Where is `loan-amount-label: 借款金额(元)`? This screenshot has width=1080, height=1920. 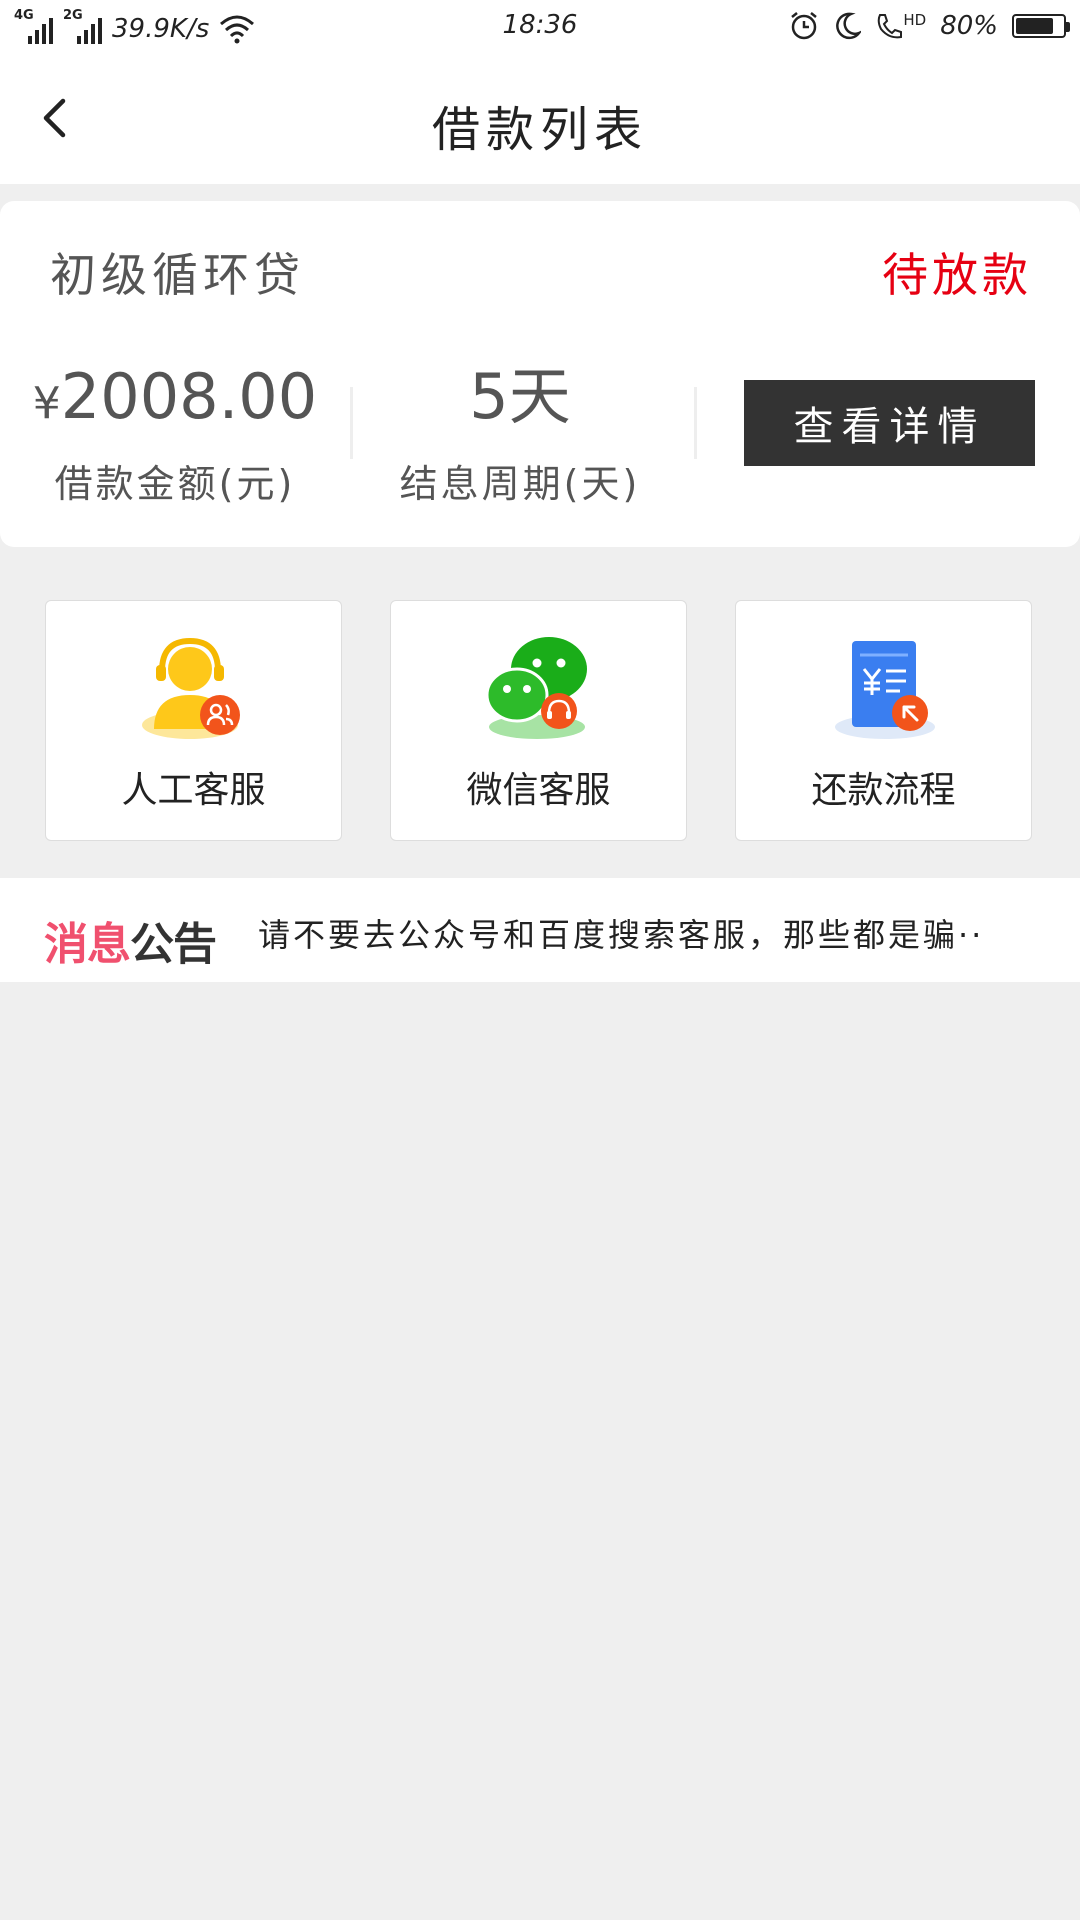
loan-amount-label: 借款金额(元) is located at coordinates (175, 484).